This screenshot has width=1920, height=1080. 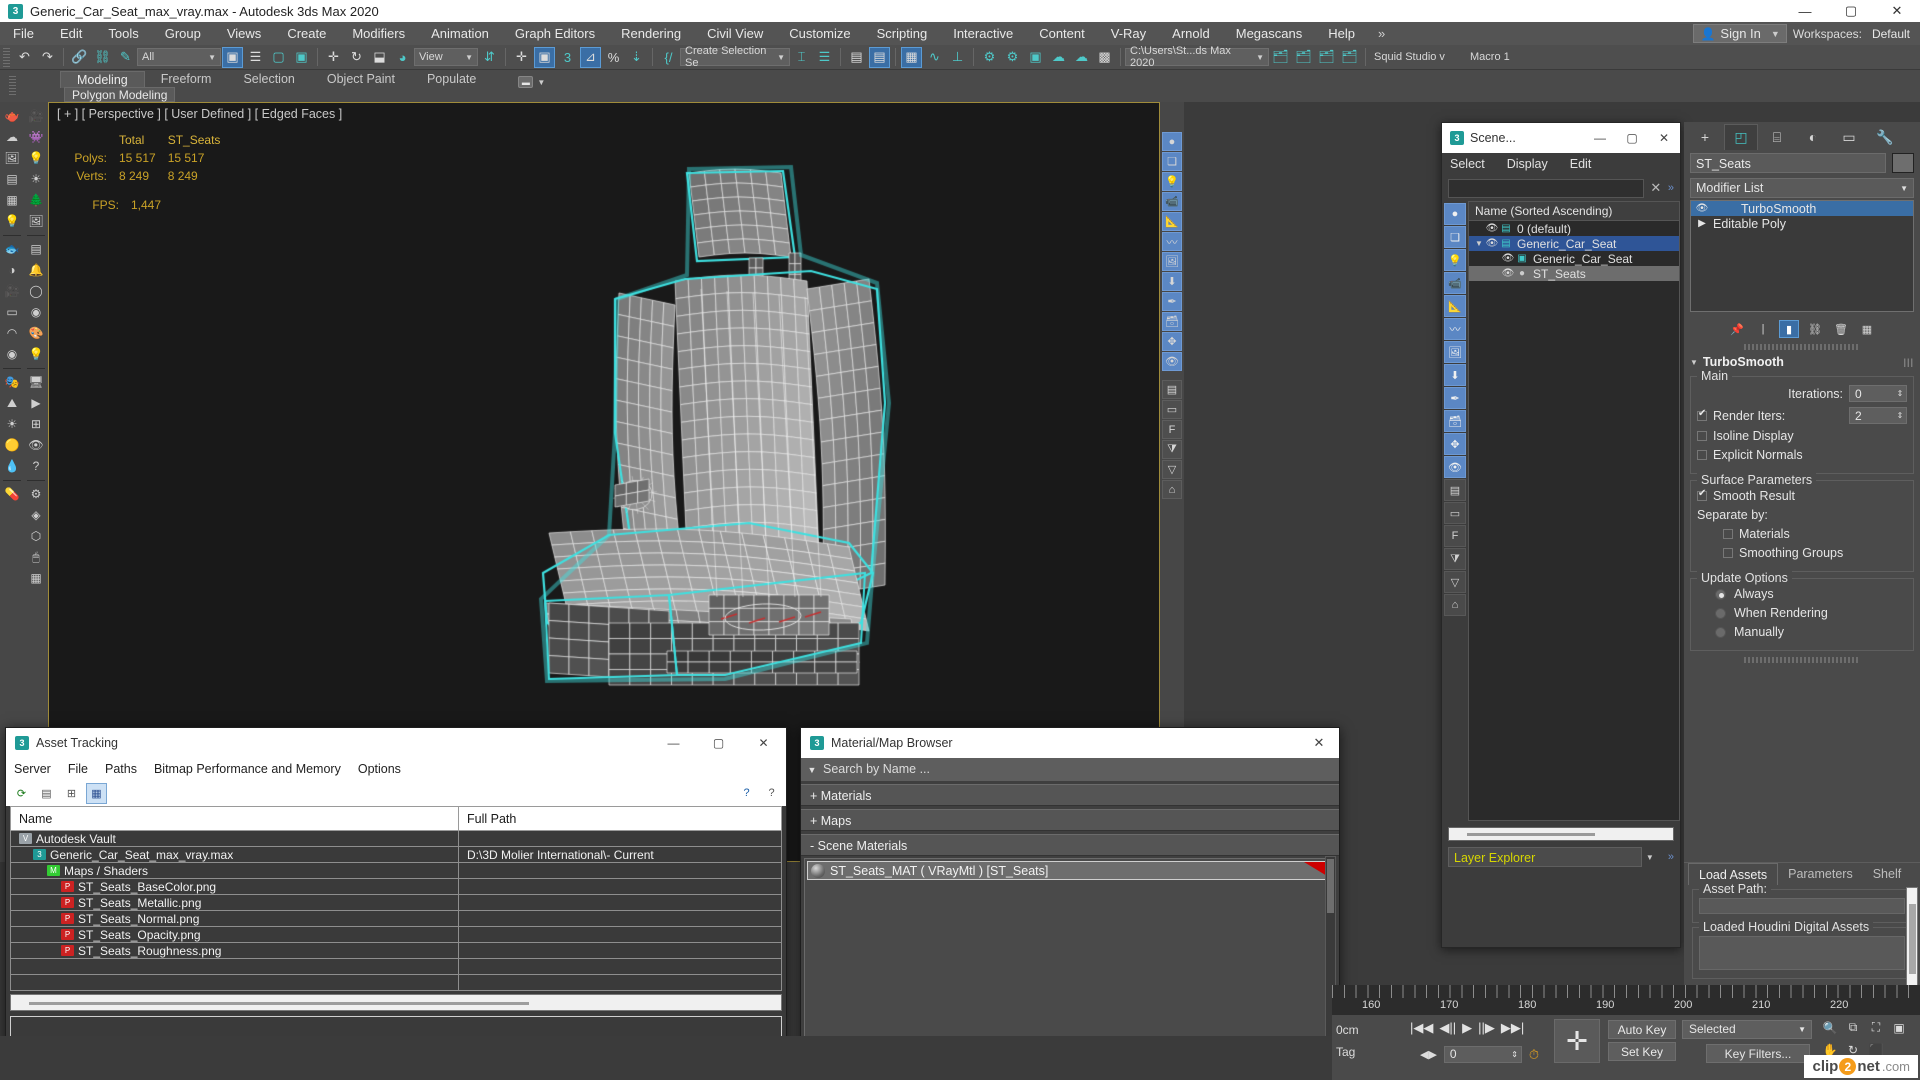 What do you see at coordinates (620, 818) in the screenshot?
I see `column-header-full-path: Full Path` at bounding box center [620, 818].